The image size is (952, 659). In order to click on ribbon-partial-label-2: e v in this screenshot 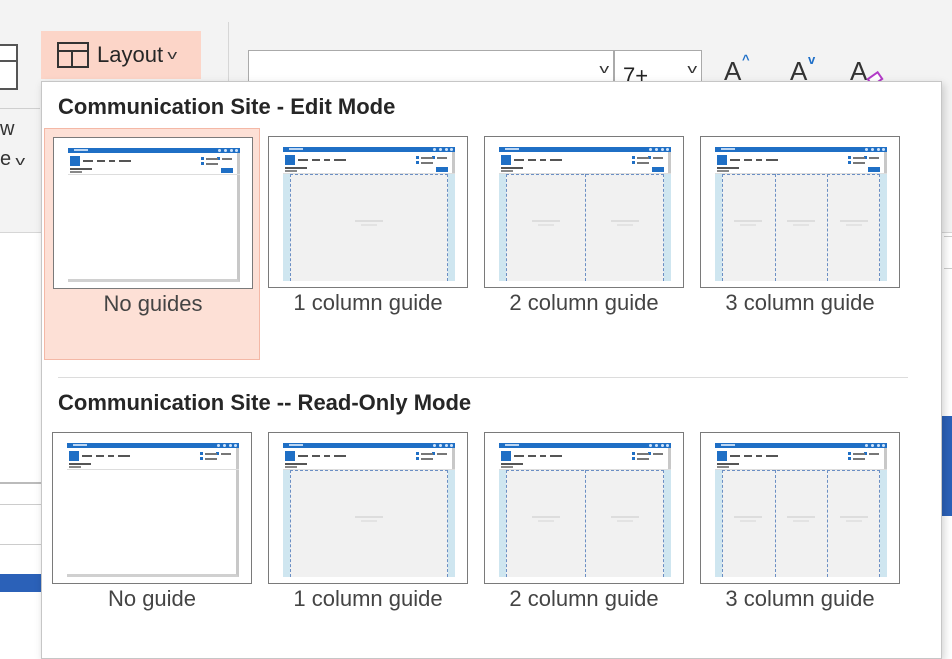, I will do `click(12, 159)`.